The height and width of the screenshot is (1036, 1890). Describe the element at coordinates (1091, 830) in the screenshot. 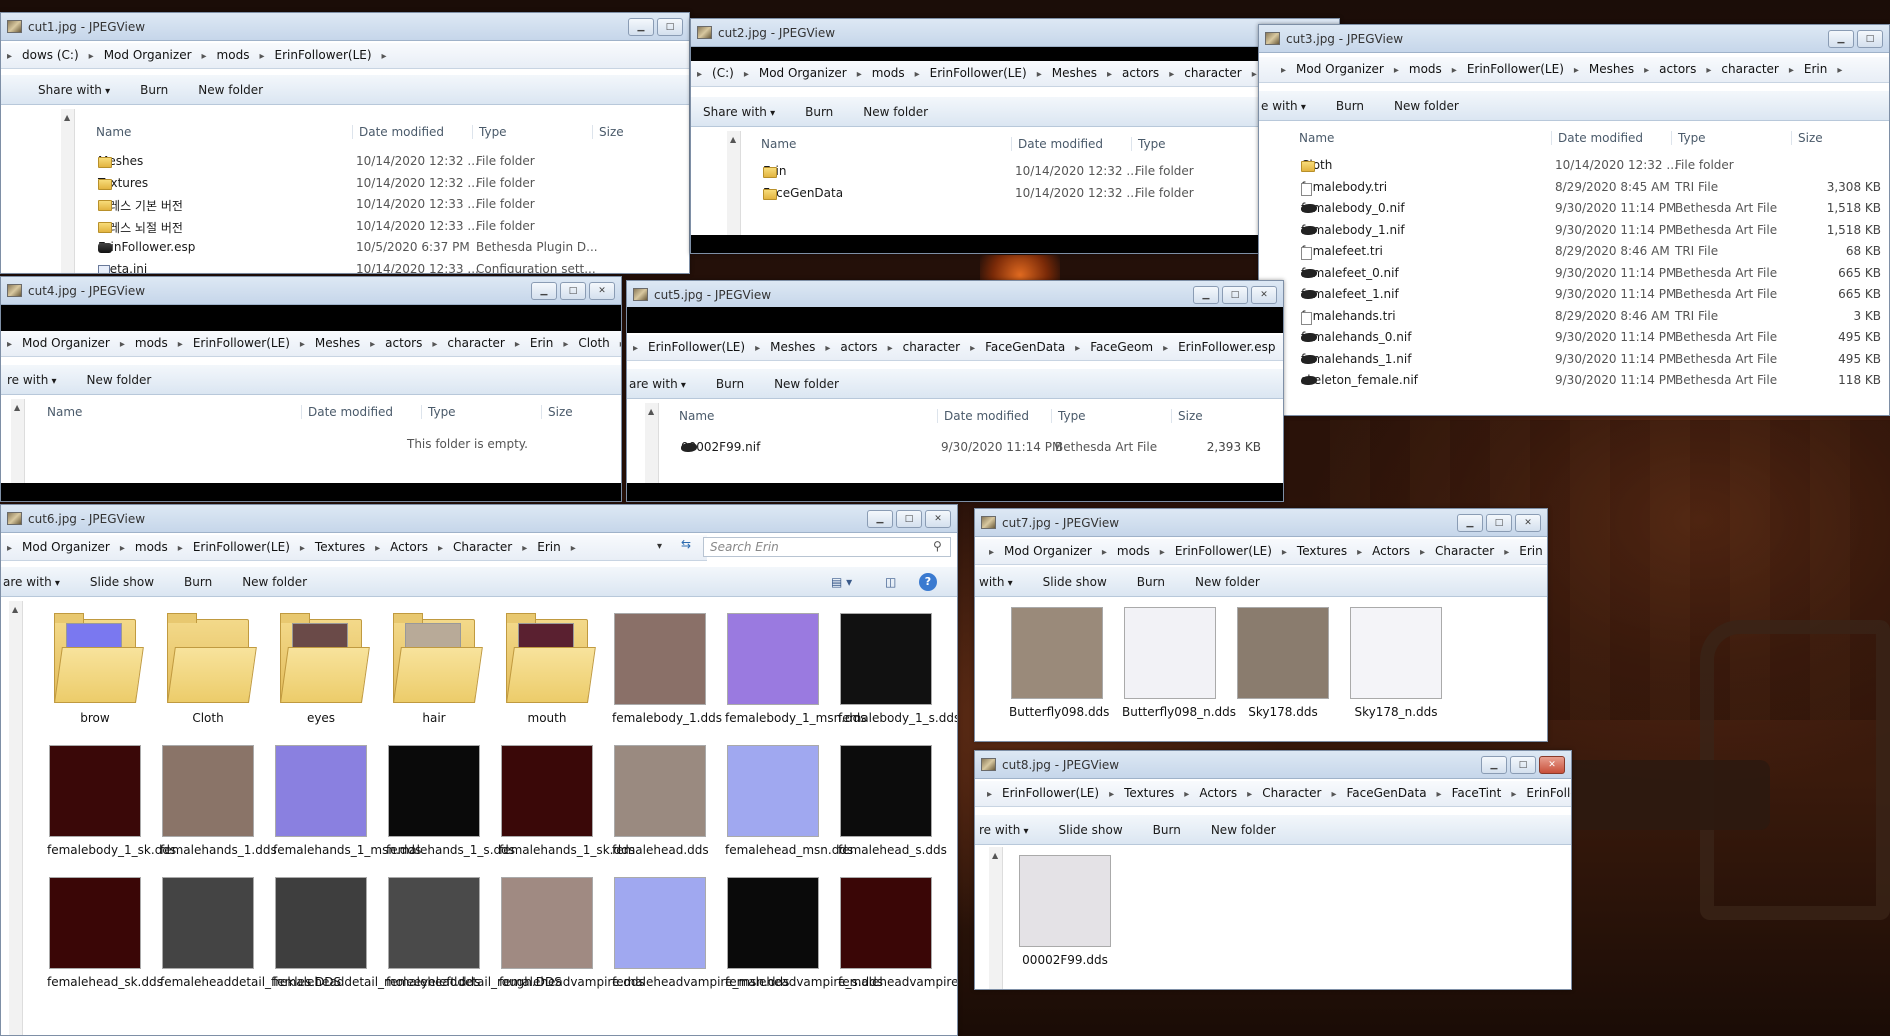

I see `slide-show-button: Slide show` at that location.